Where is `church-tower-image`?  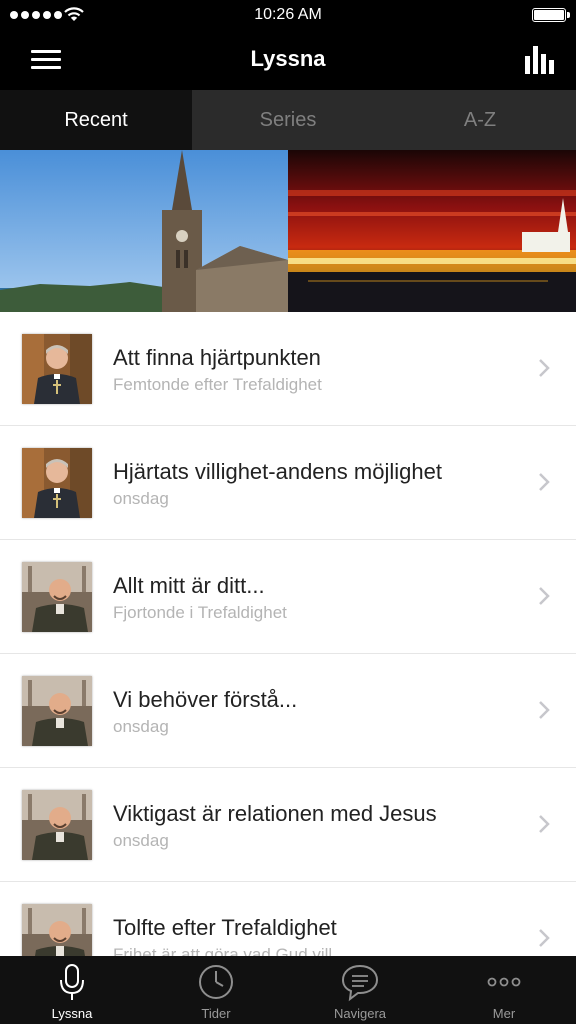
church-tower-image is located at coordinates (144, 231).